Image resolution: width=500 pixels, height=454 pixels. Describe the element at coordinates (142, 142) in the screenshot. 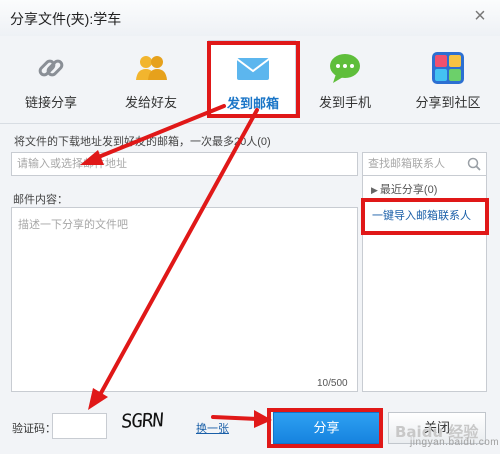

I see `email-hint: 将文件的下载地址发到好友的邮箱，一次最多20人(0)` at that location.